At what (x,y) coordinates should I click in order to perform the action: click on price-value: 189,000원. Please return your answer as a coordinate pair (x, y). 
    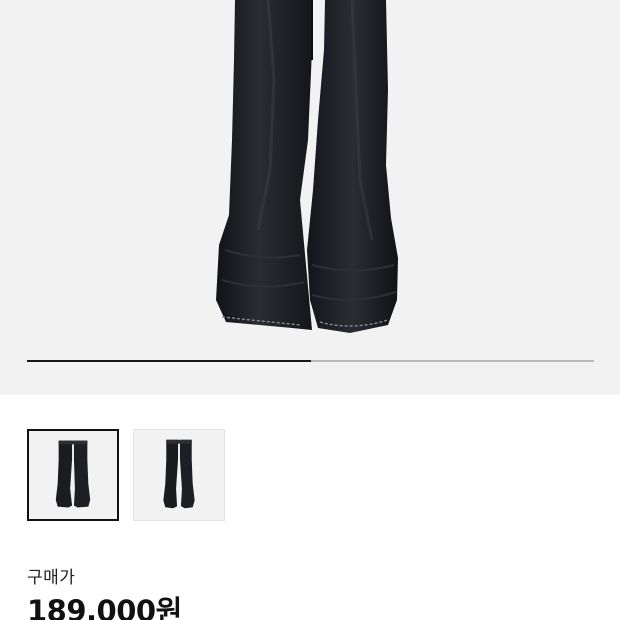
    Looking at the image, I should click on (104, 607).